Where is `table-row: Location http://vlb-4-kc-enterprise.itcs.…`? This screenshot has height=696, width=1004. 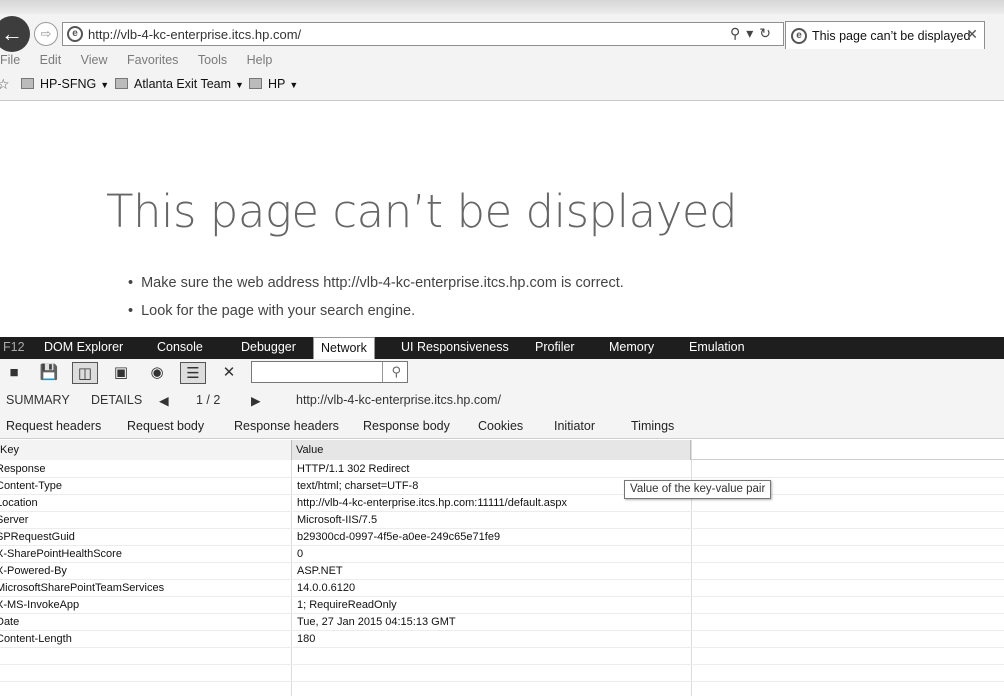 table-row: Location http://vlb-4-kc-enterprise.itcs.… is located at coordinates (502, 503).